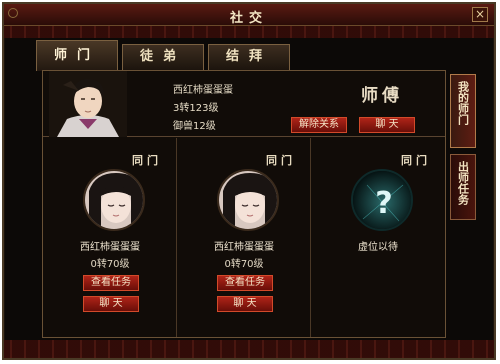  What do you see at coordinates (480, 14) in the screenshot?
I see `close-button: ×` at bounding box center [480, 14].